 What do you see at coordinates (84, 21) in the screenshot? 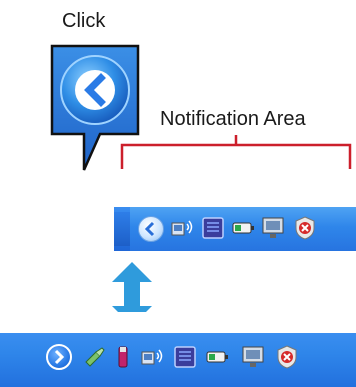
I see `click-label: Click` at bounding box center [84, 21].